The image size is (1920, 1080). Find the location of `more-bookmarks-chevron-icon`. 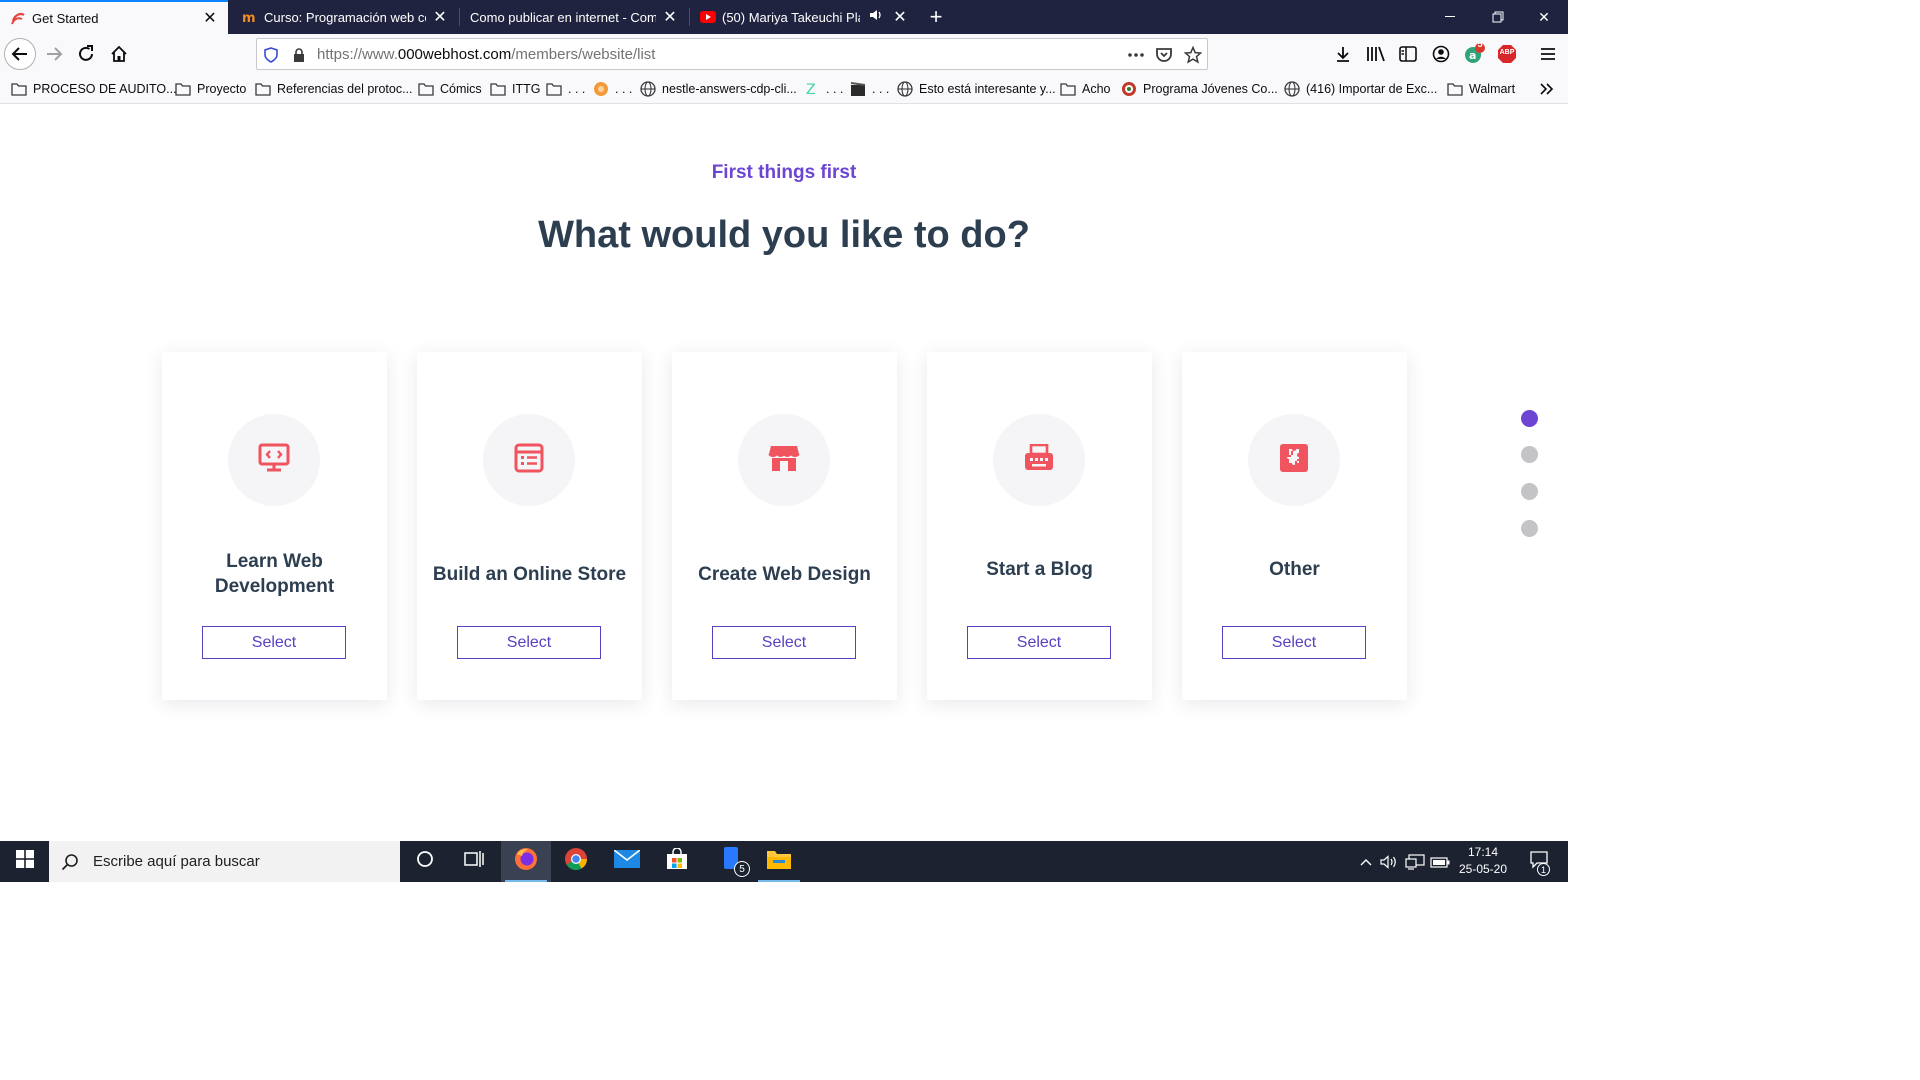

more-bookmarks-chevron-icon is located at coordinates (1547, 89).